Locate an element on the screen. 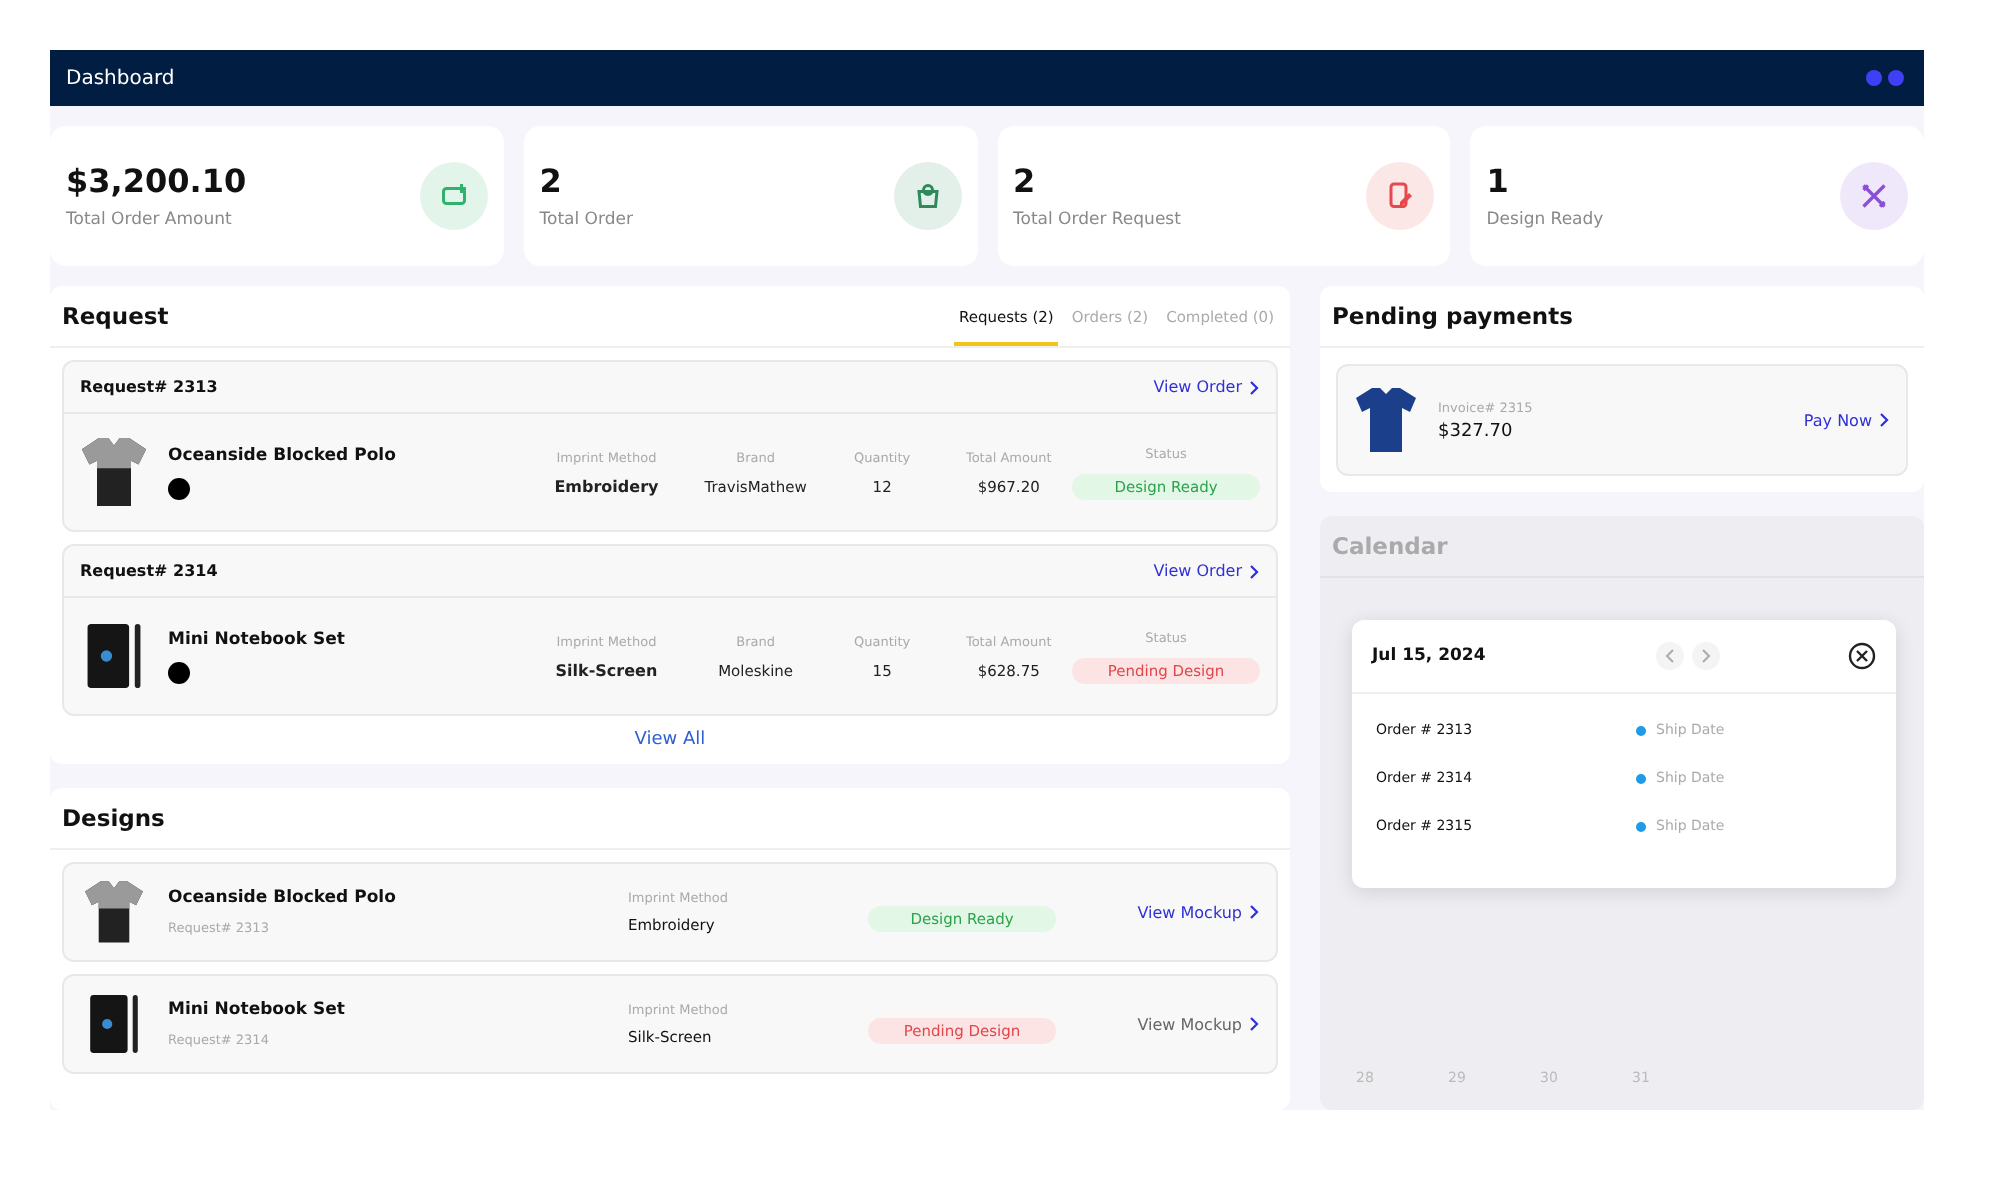 This screenshot has height=1192, width=2000. panel-title: Designs is located at coordinates (113, 820).